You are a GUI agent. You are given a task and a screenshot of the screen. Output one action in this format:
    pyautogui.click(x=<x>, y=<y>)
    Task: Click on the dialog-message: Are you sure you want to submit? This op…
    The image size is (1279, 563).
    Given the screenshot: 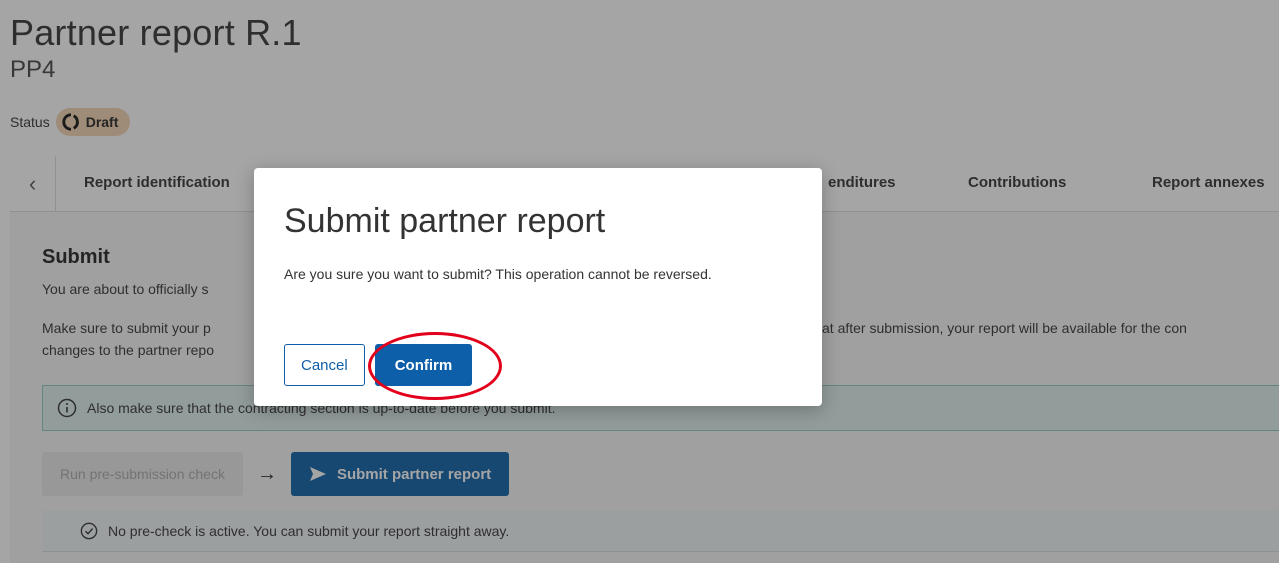 What is the action you would take?
    pyautogui.click(x=498, y=274)
    